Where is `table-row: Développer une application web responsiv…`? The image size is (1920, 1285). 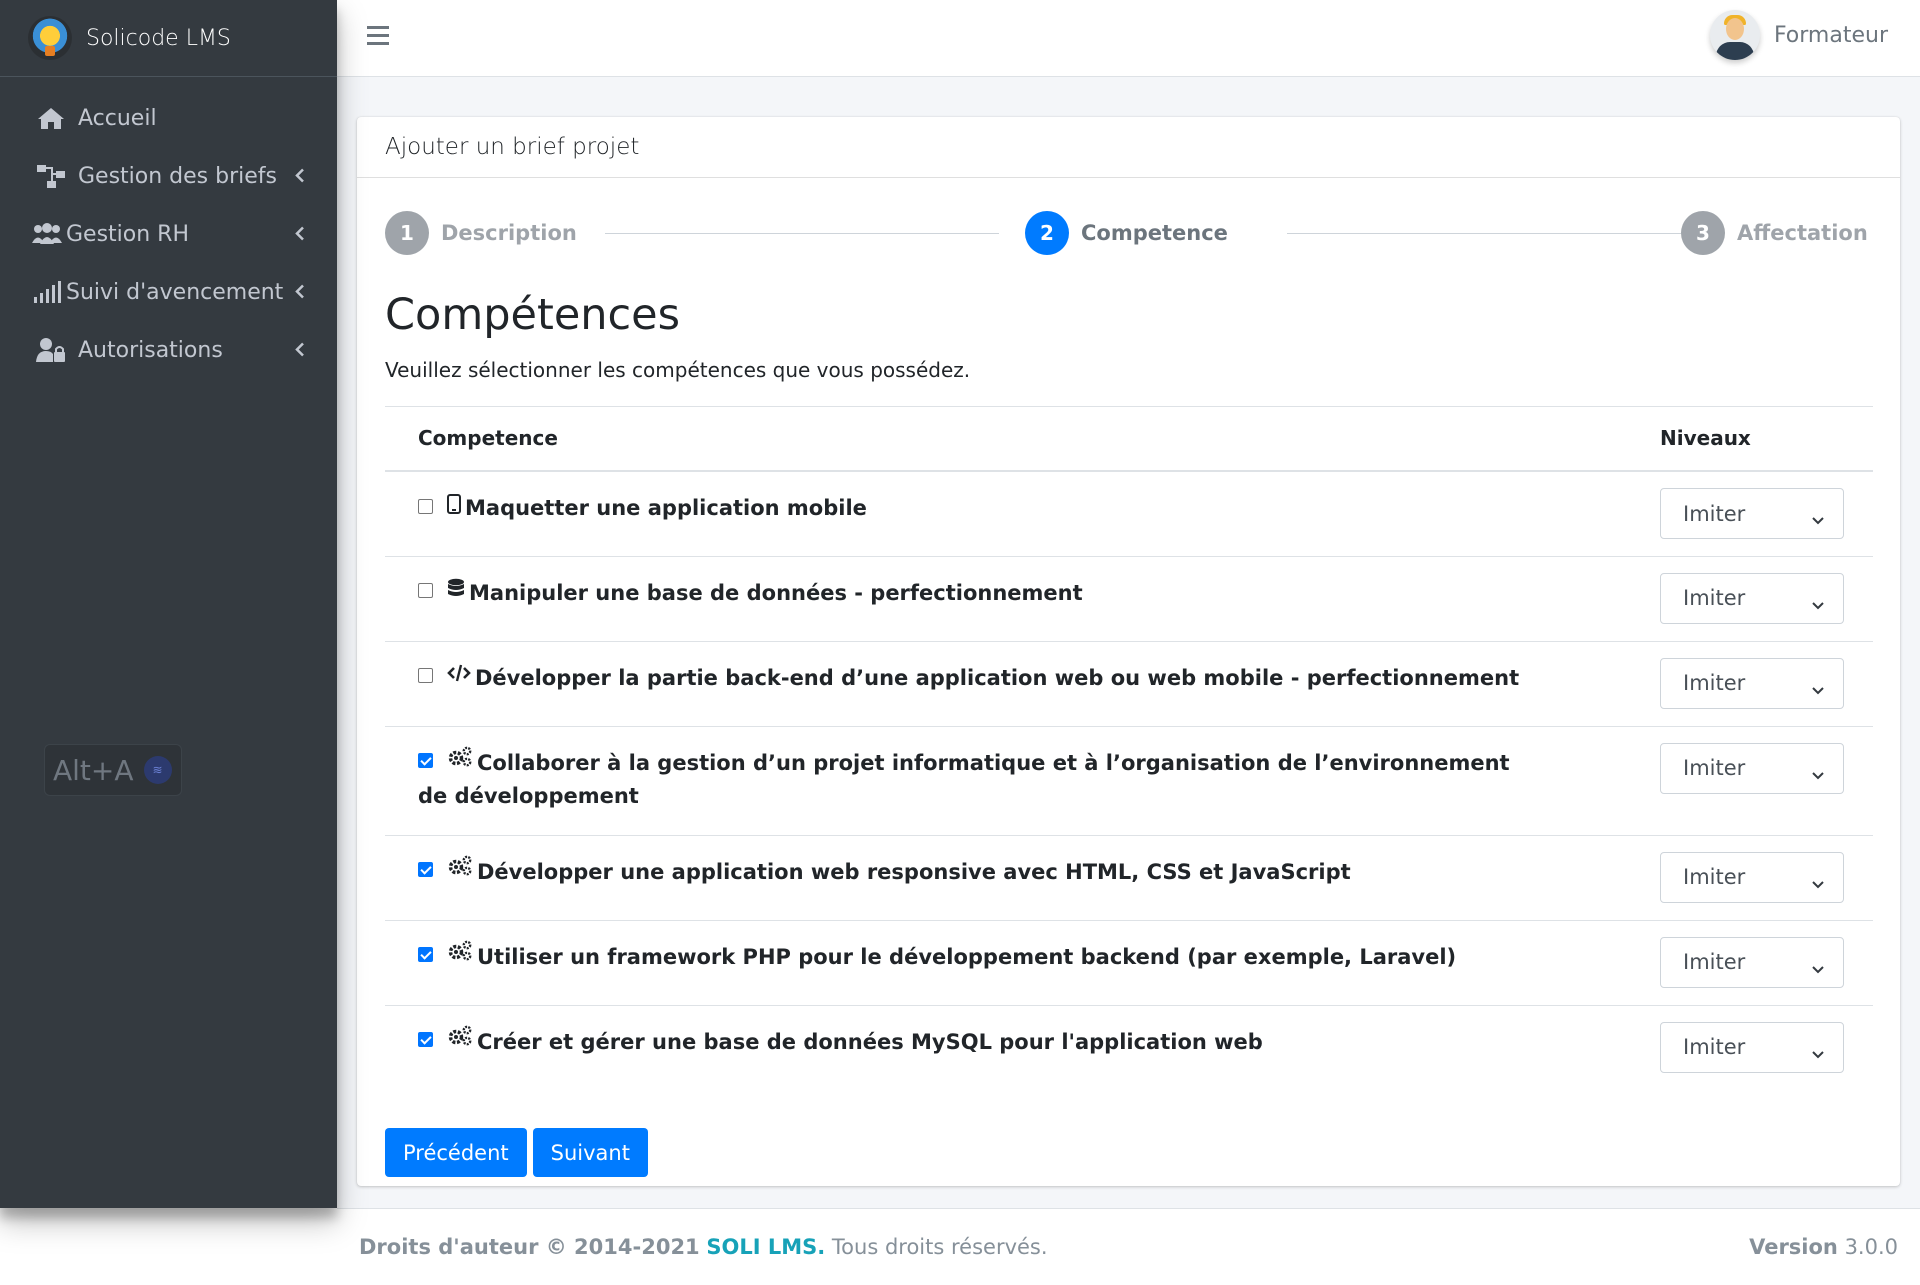 table-row: Développer une application web responsiv… is located at coordinates (1129, 877).